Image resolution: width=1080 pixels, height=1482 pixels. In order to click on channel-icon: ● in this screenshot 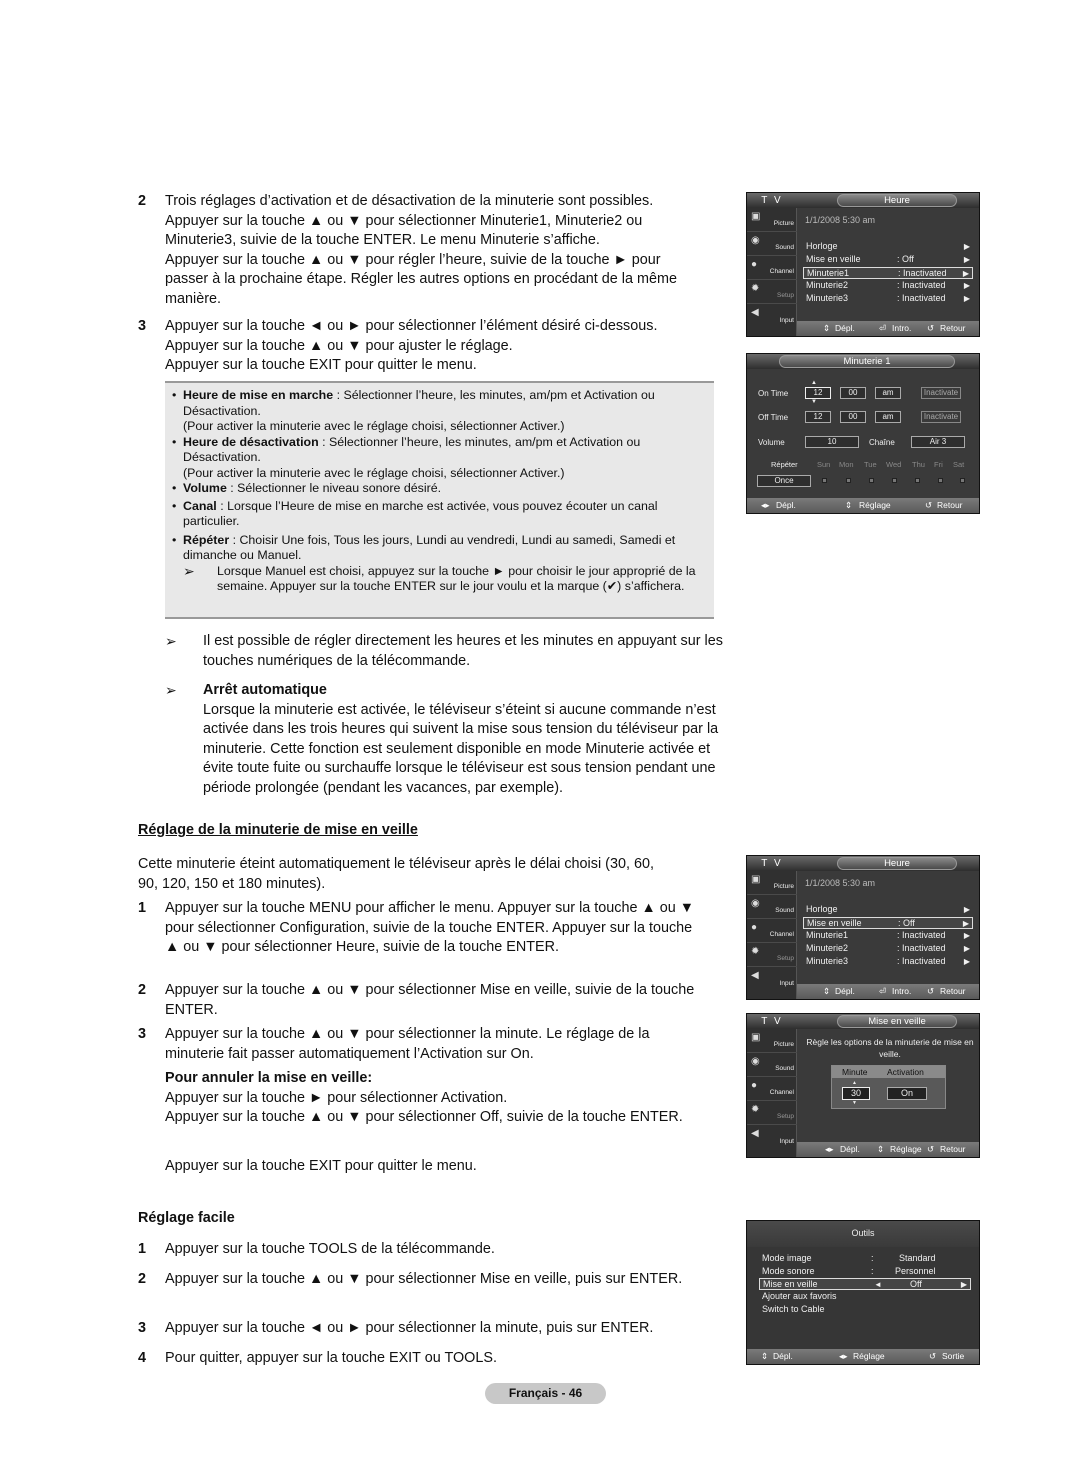, I will do `click(754, 264)`.